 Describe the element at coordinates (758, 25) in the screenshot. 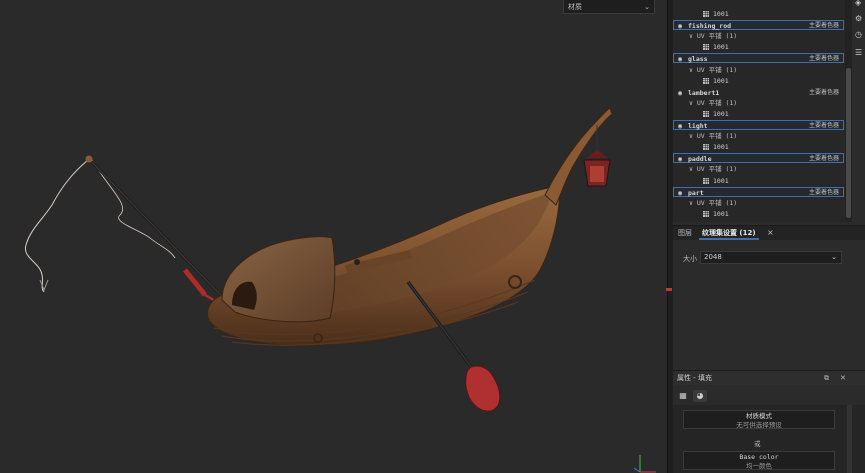

I see `texture-set-row: ◉ fishing_rod 主要着色器` at that location.